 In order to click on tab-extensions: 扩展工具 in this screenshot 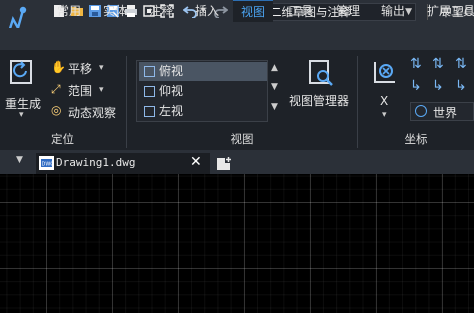, I will do `click(450, 11)`.